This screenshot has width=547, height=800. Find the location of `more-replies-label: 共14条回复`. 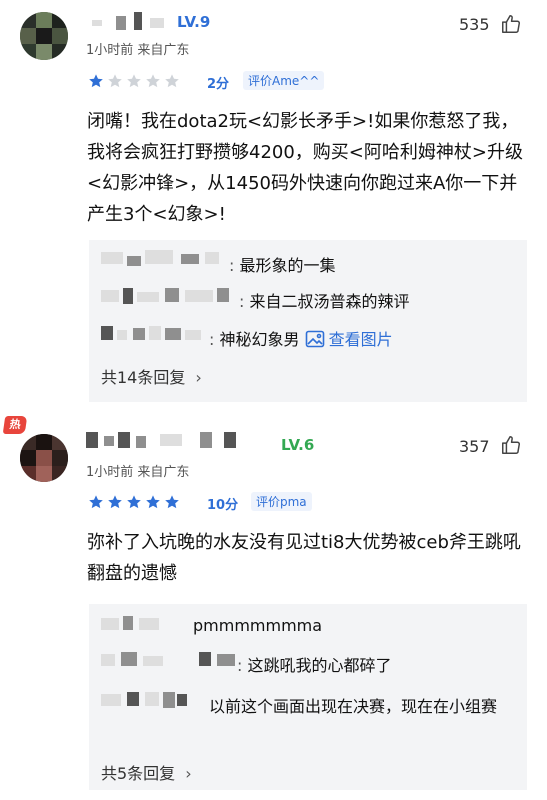

more-replies-label: 共14条回复 is located at coordinates (143, 377).